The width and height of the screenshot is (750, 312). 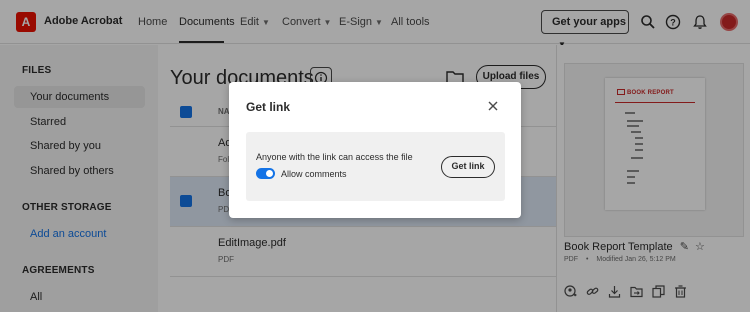 I want to click on allow-comments-toggle, so click(x=265, y=173).